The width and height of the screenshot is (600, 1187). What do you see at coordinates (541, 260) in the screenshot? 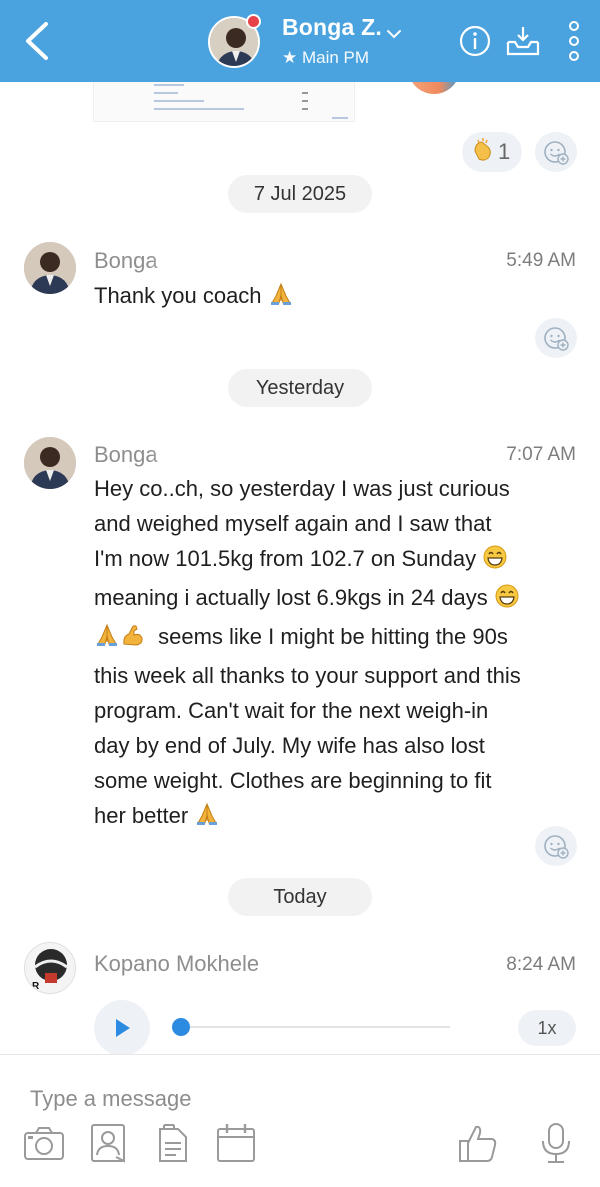
I see `message-time: 5:49 AM` at bounding box center [541, 260].